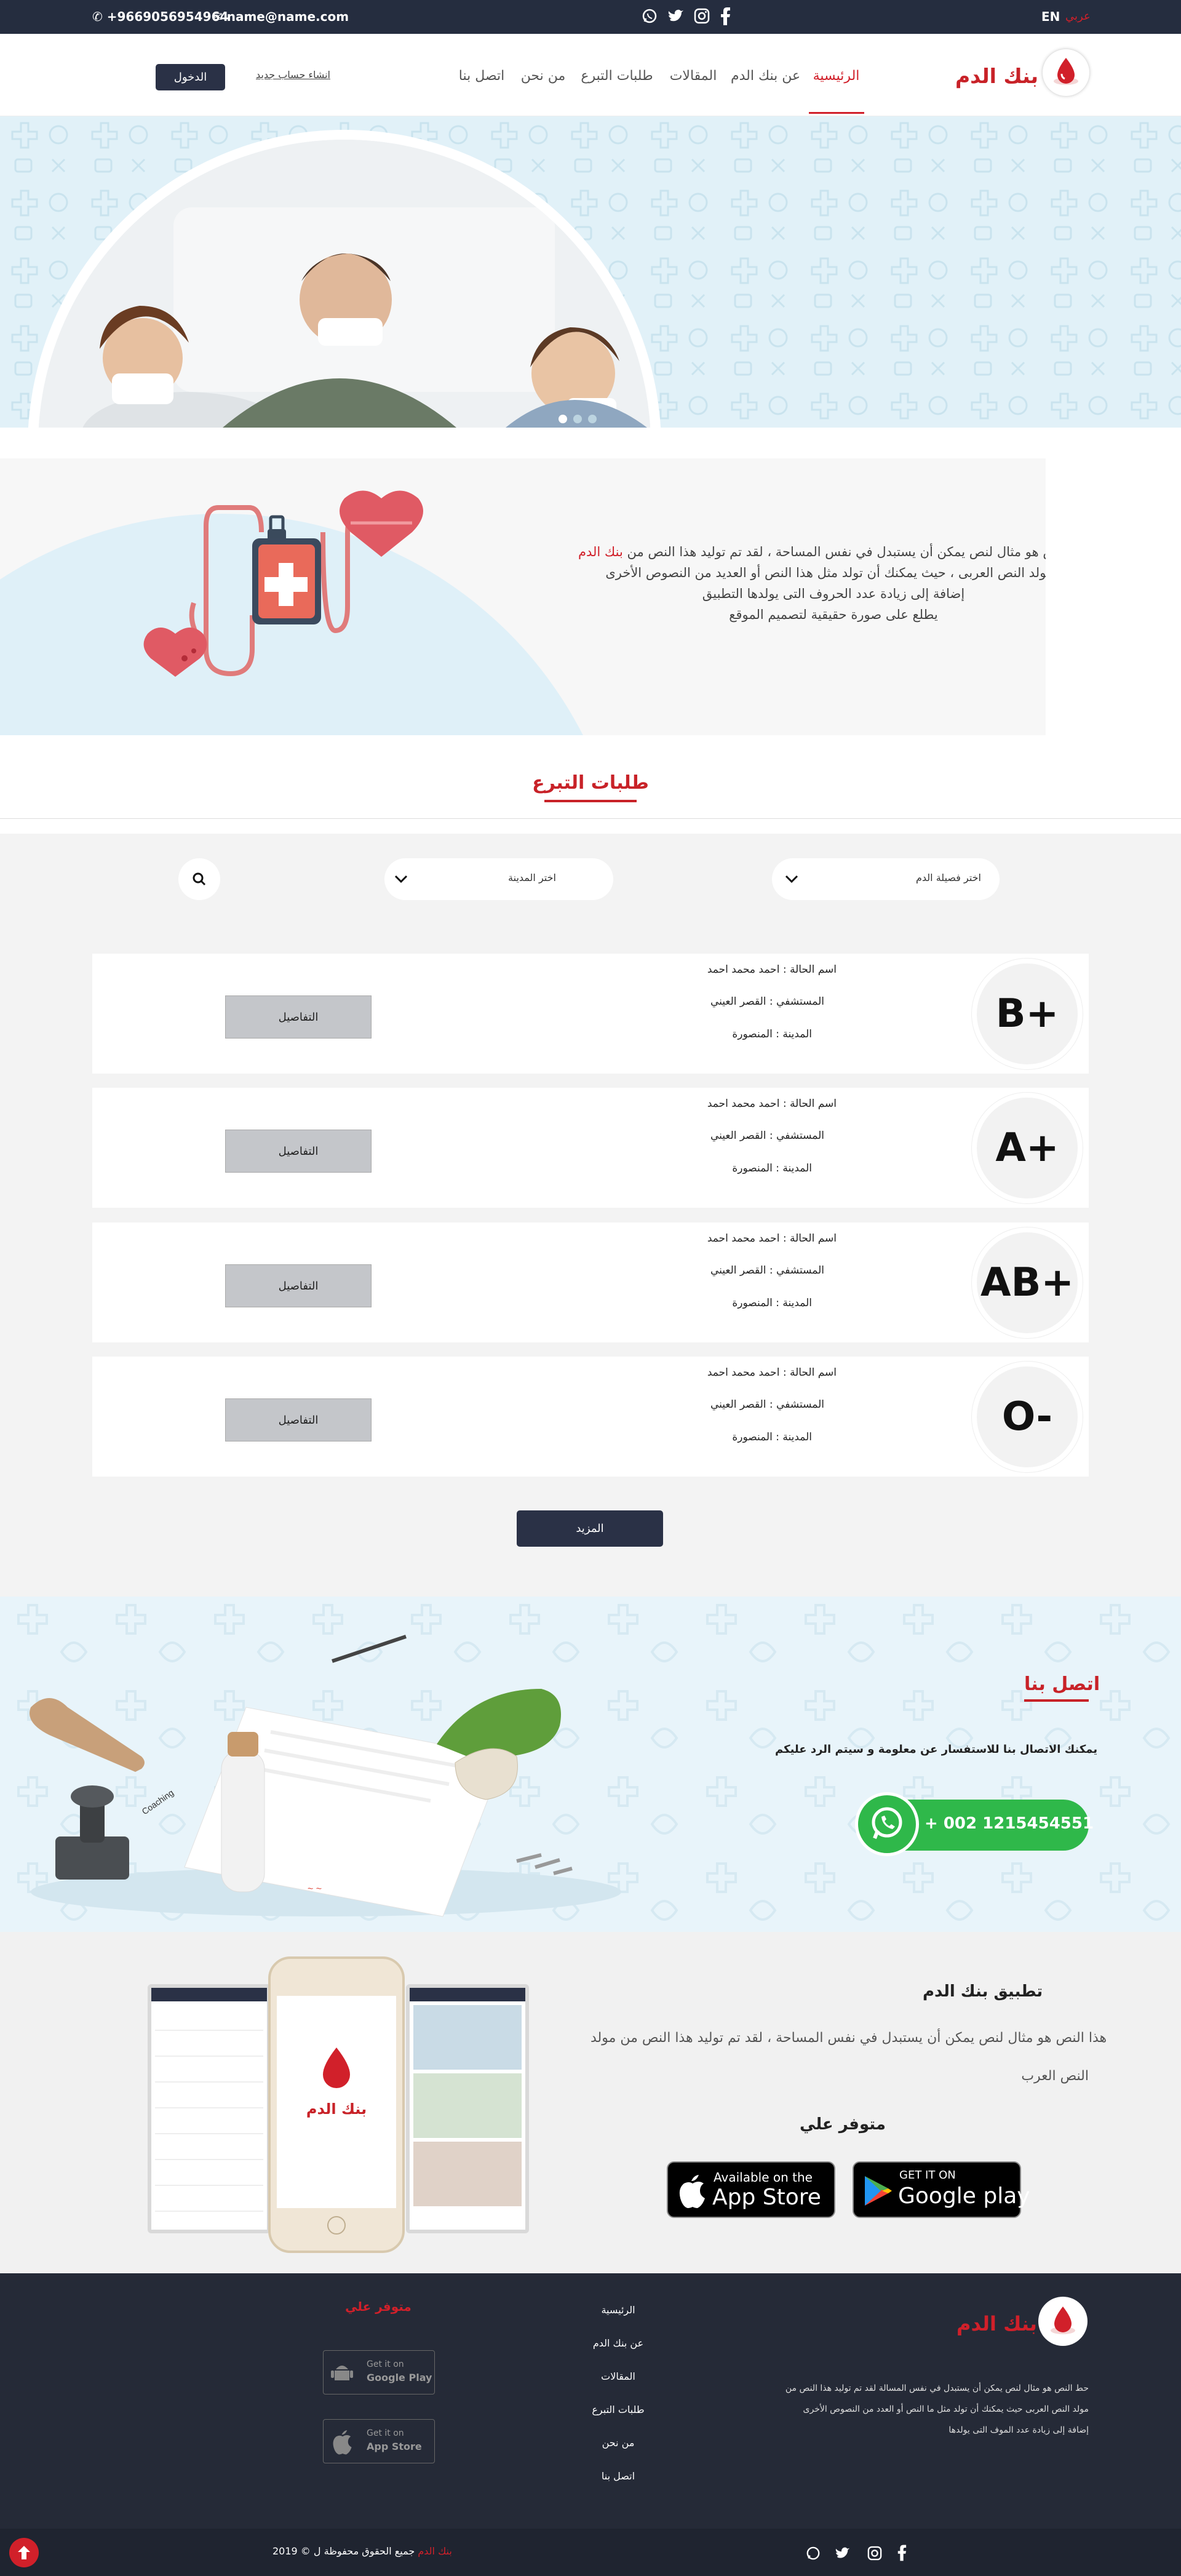 Image resolution: width=1181 pixels, height=2576 pixels. I want to click on contact-title-underline, so click(1056, 1700).